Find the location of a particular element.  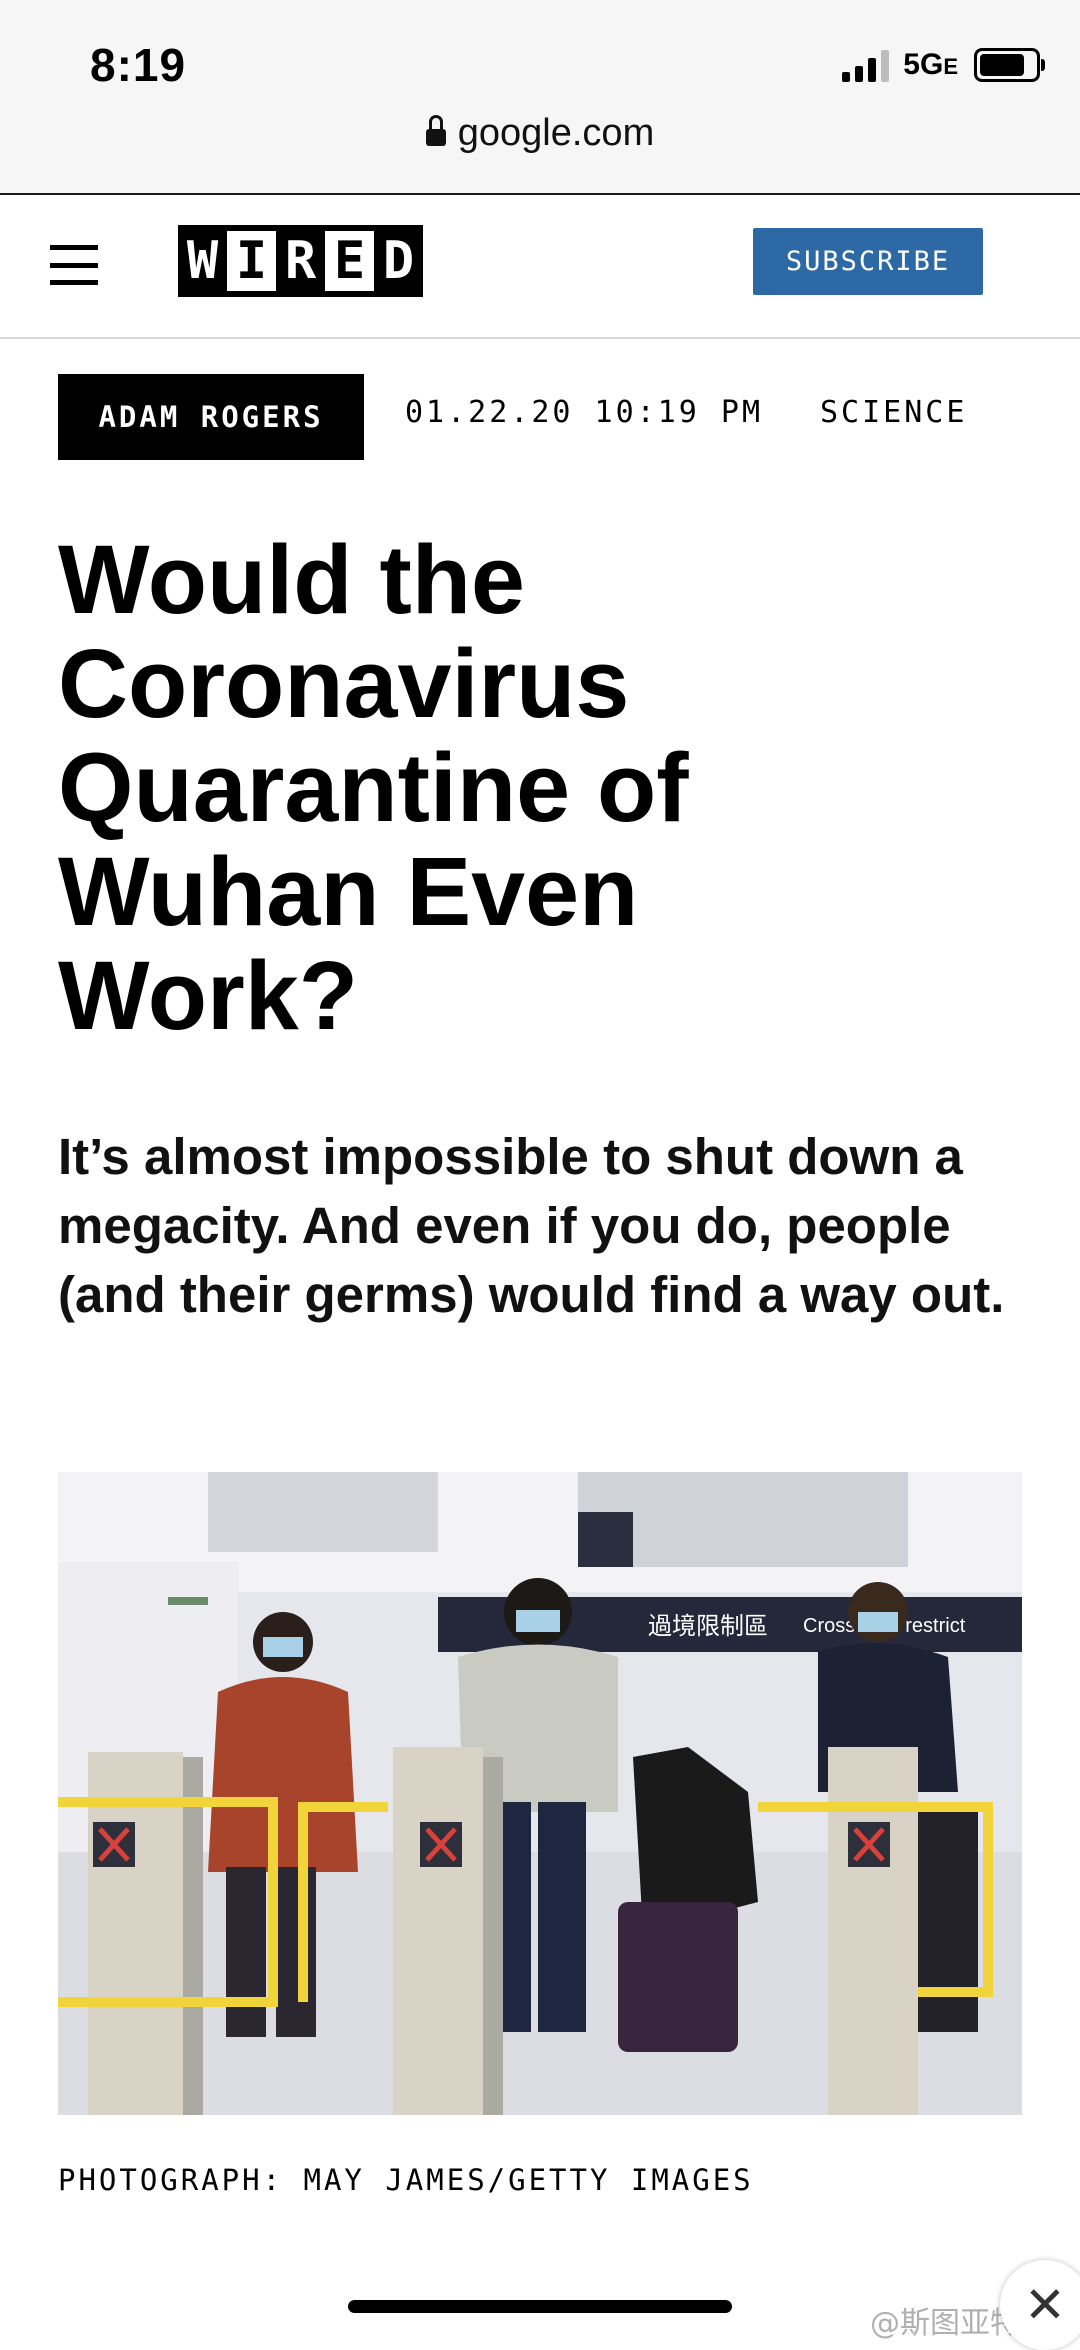

sign-chinese: 過境限制區 is located at coordinates (708, 1626).